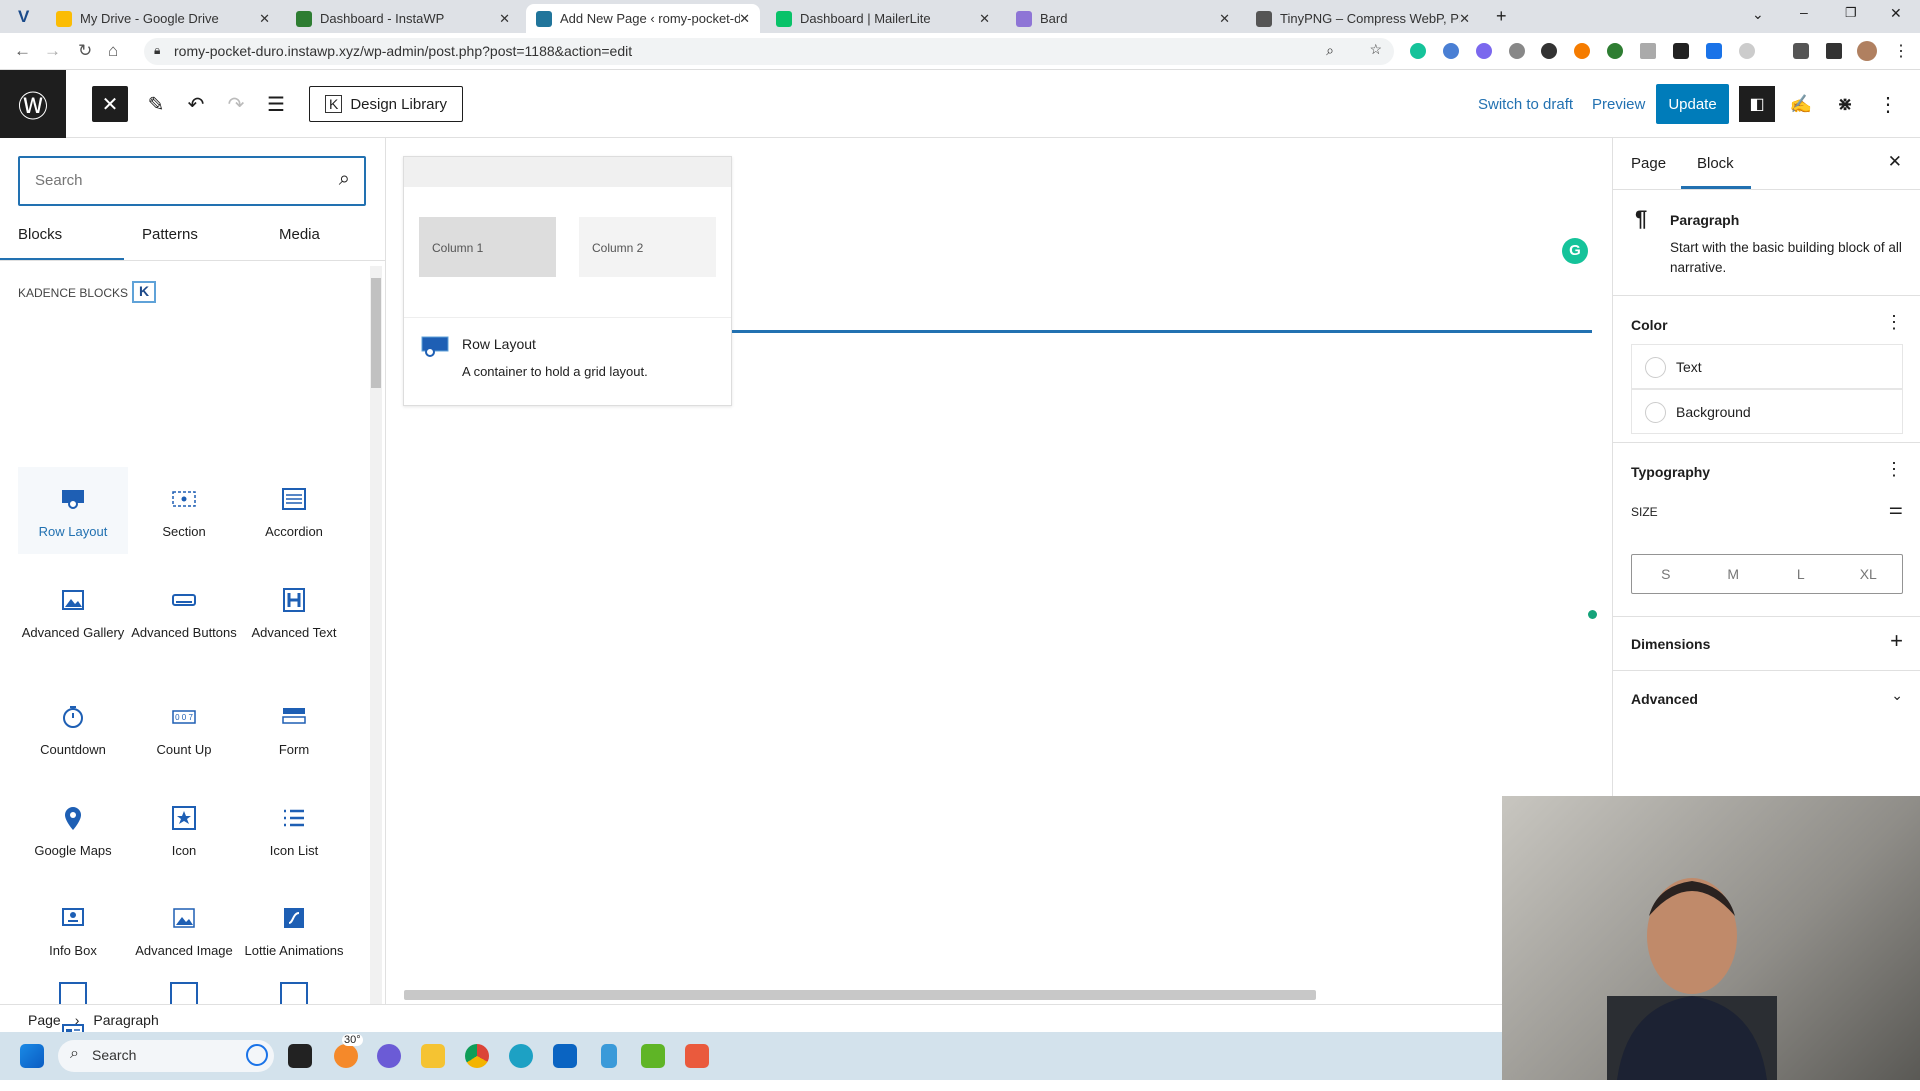 The image size is (1920, 1091). I want to click on edge-icon, so click(521, 1056).